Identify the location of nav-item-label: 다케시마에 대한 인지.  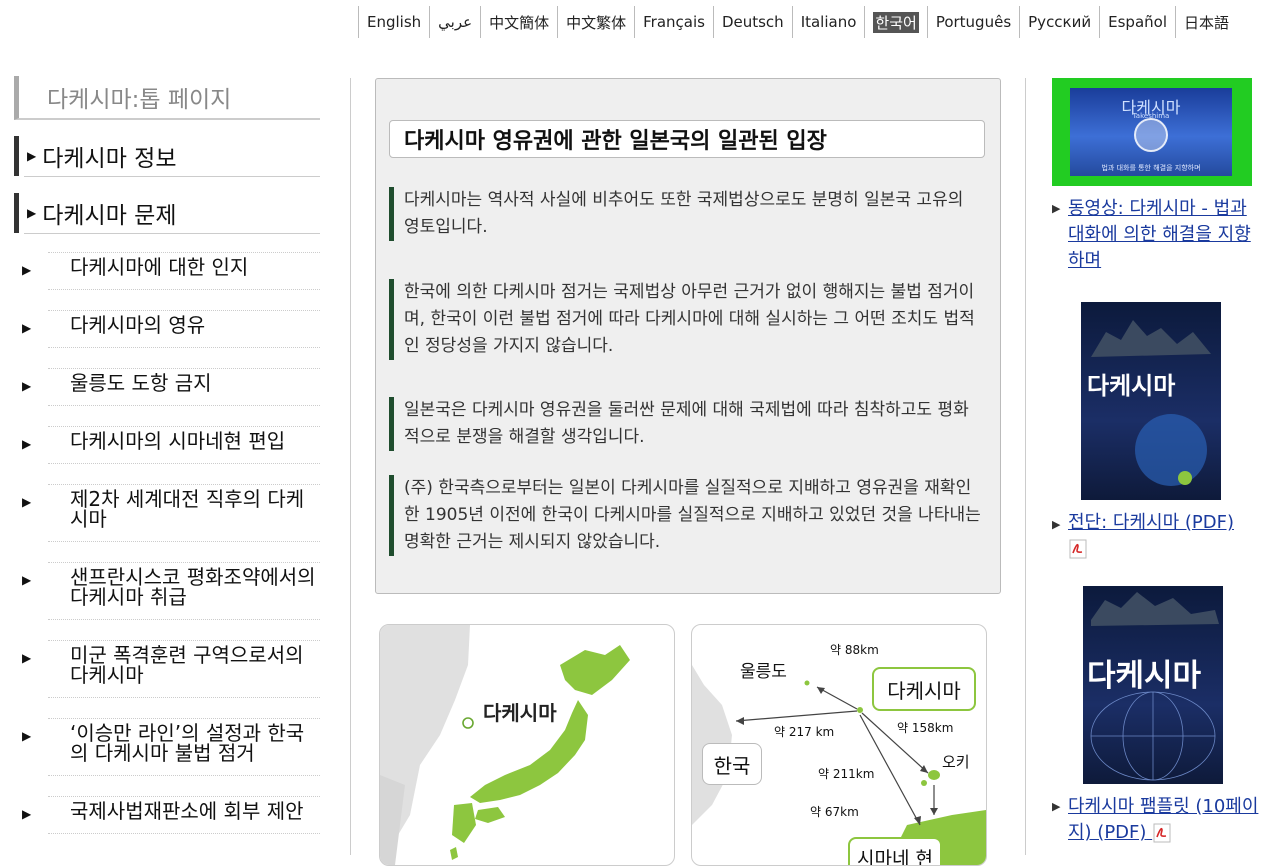
(184, 271).